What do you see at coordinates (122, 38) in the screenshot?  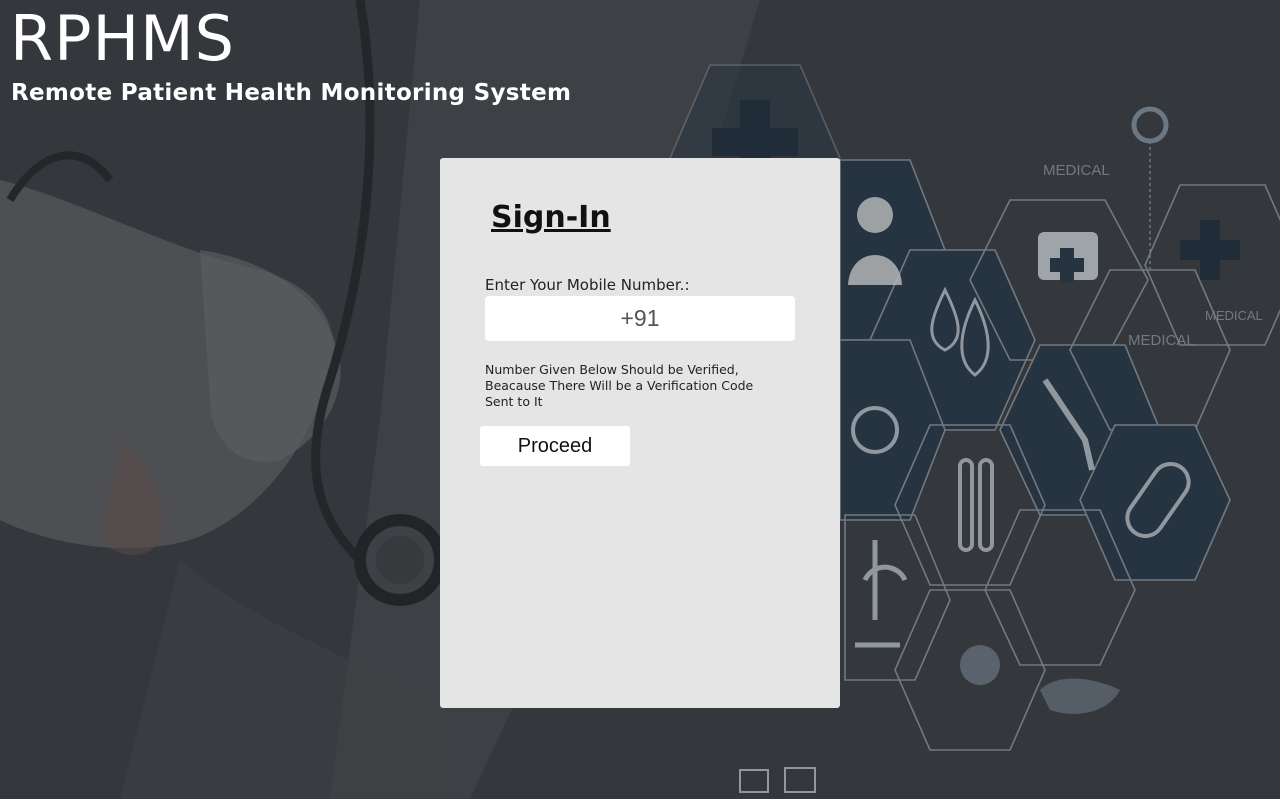 I see `app-title: RPHMS` at bounding box center [122, 38].